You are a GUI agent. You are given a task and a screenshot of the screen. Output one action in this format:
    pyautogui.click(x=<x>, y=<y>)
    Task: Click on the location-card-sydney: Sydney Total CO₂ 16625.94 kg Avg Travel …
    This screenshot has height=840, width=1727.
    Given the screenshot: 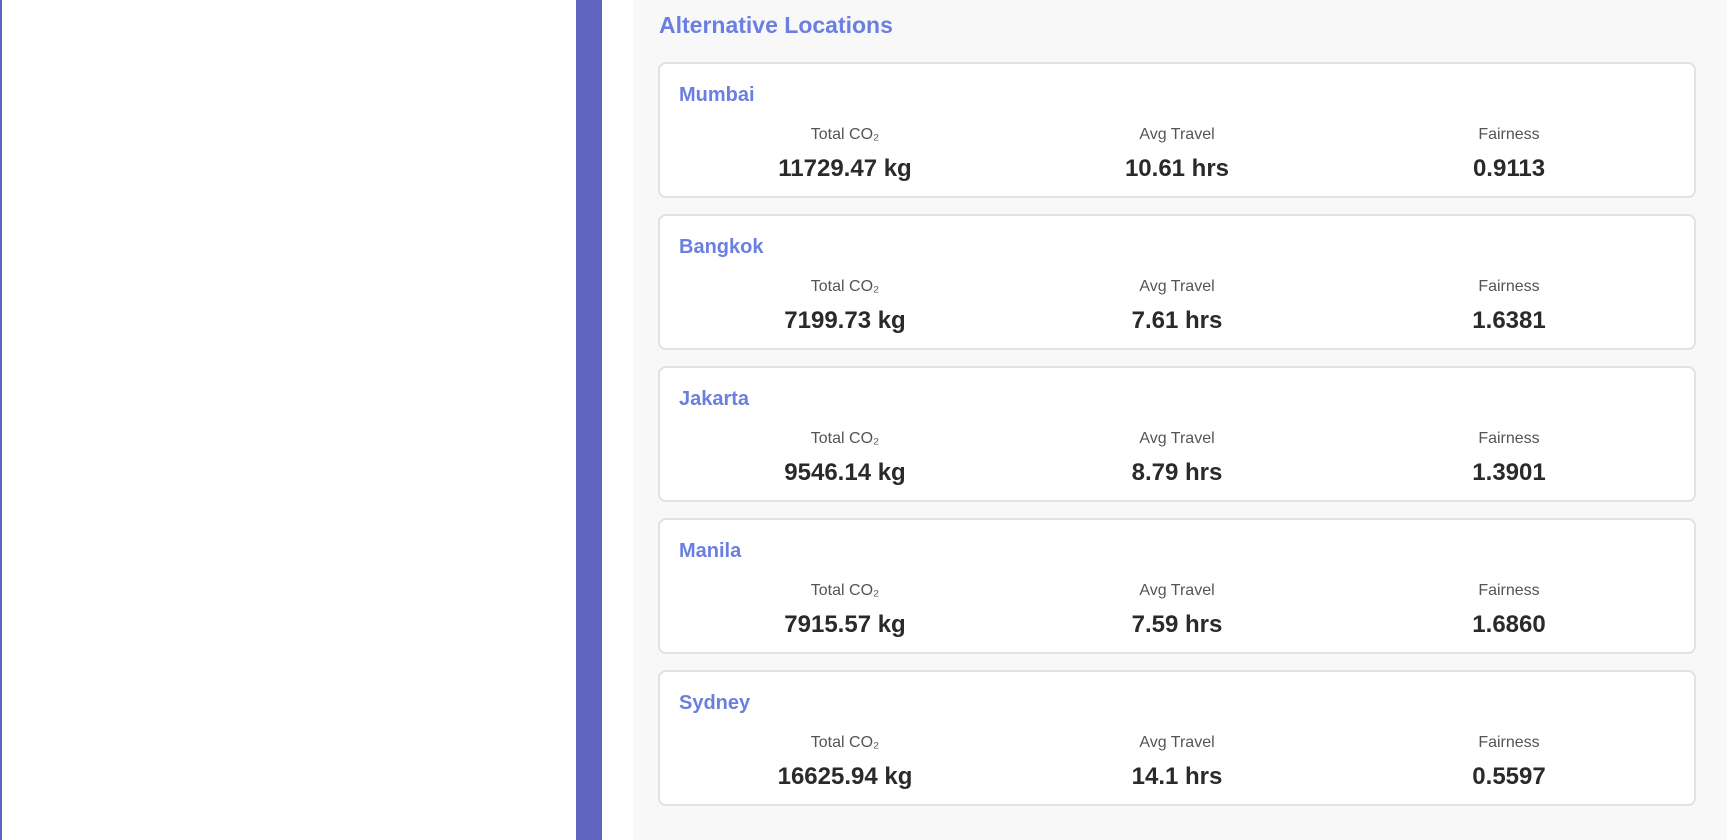 What is the action you would take?
    pyautogui.click(x=1177, y=738)
    